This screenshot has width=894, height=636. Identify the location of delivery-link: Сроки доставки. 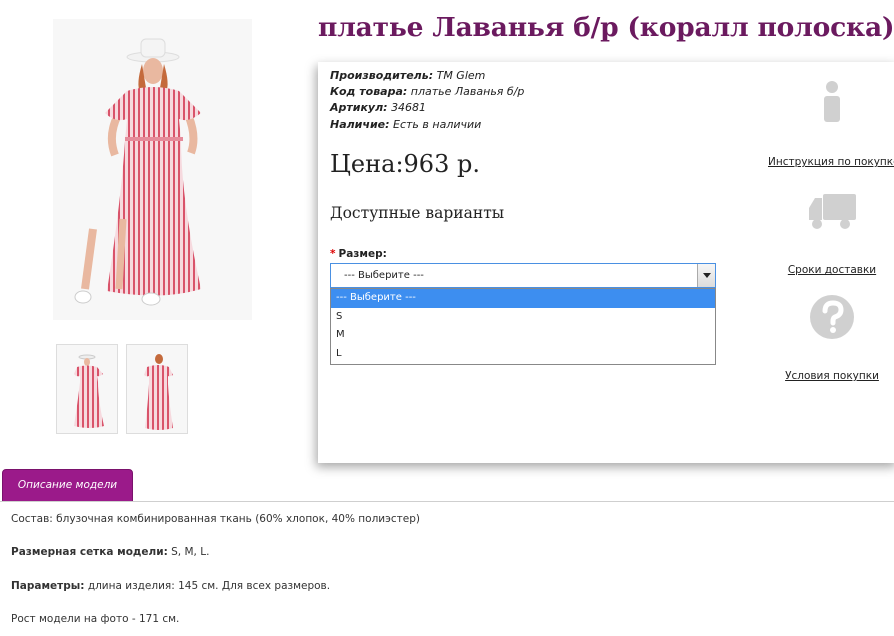
(832, 270).